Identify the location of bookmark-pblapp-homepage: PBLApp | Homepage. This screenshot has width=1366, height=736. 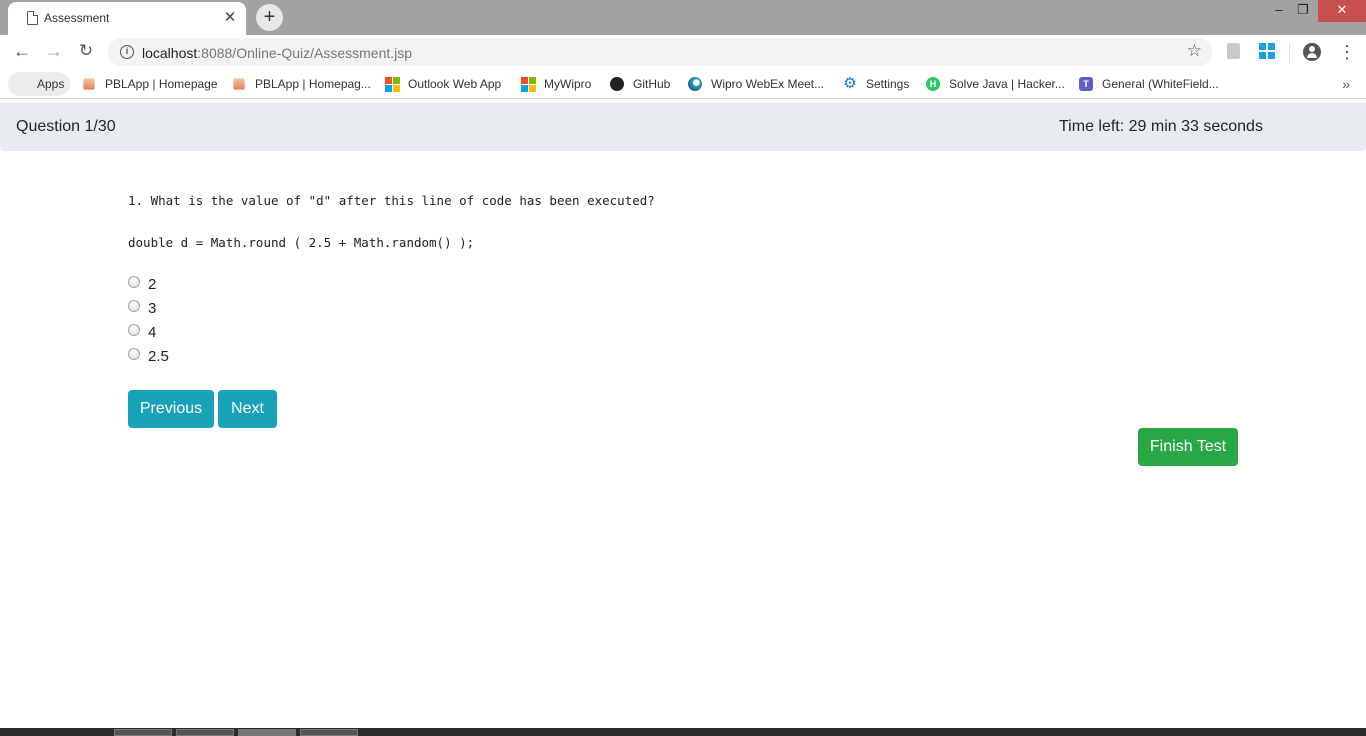
(150, 84).